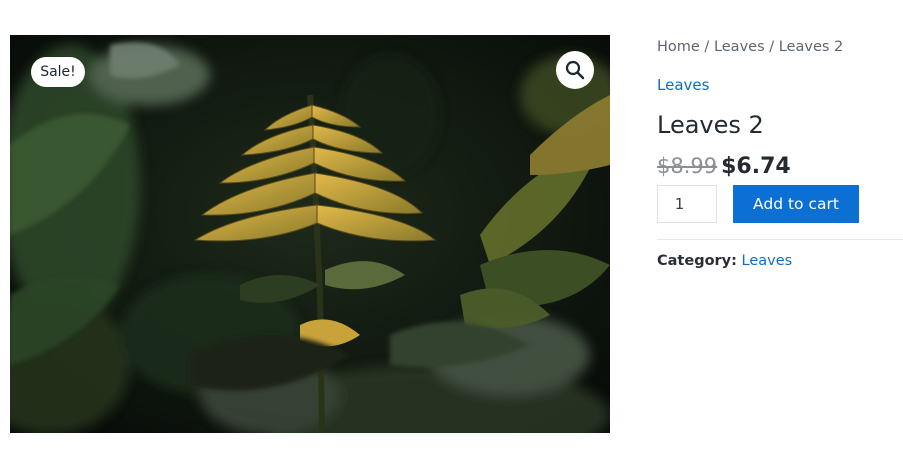 This screenshot has height=453, width=903. What do you see at coordinates (756, 166) in the screenshot?
I see `sale-price: $6.74` at bounding box center [756, 166].